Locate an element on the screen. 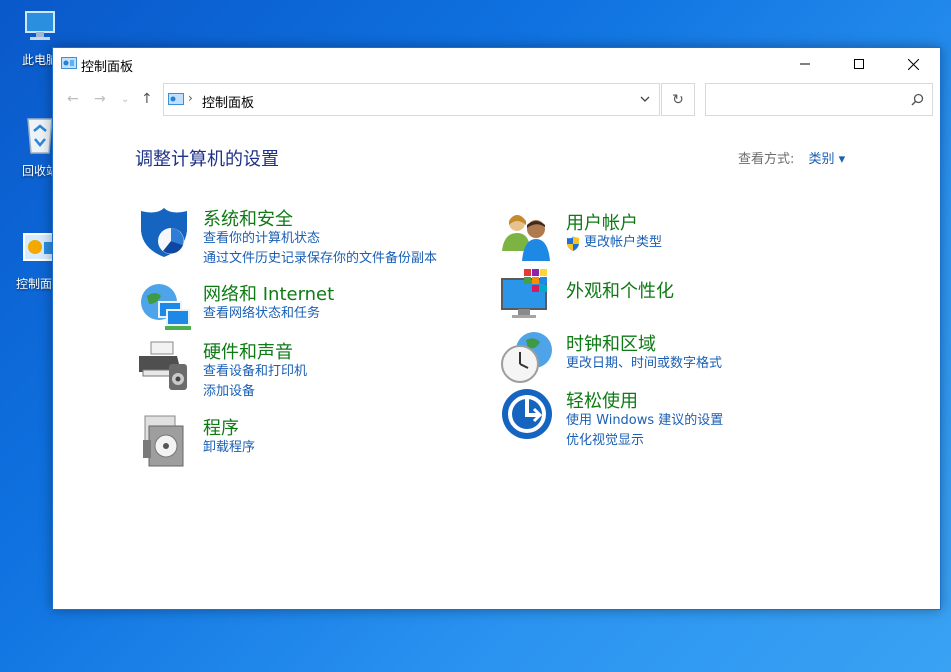  link-uninstall-program: 卸载程序 is located at coordinates (229, 448).